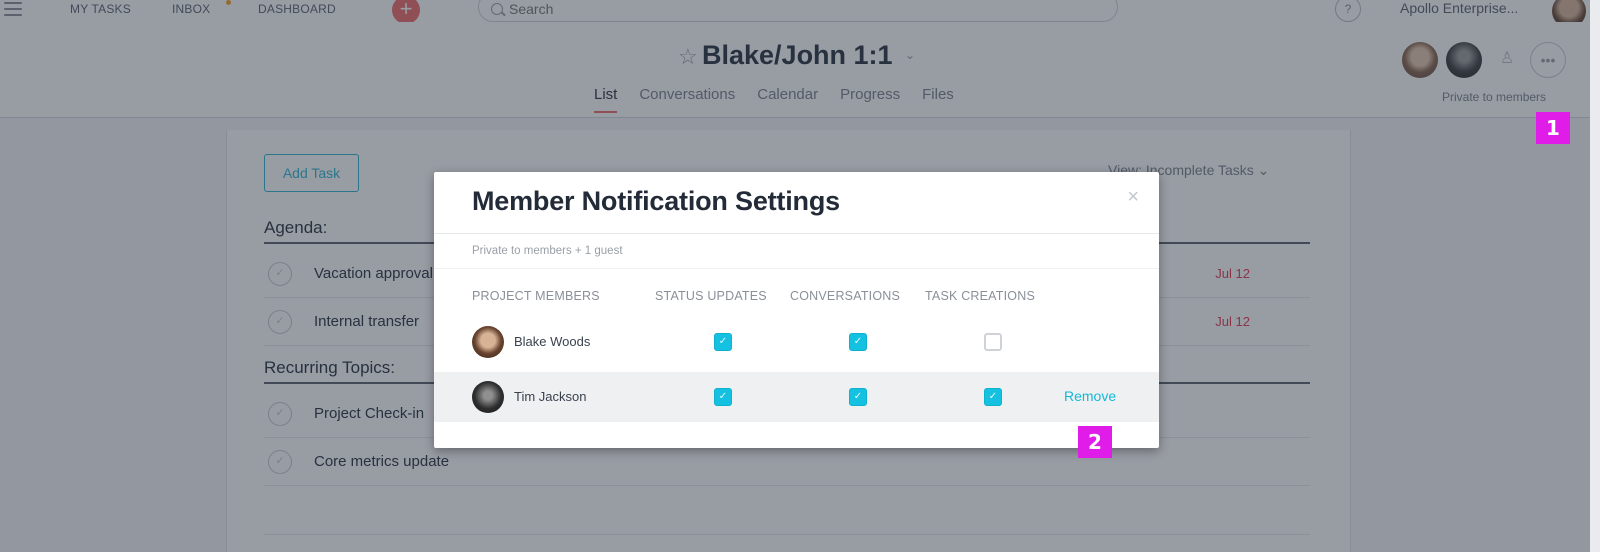  What do you see at coordinates (980, 296) in the screenshot?
I see `column-header-task-creations: TASK CREATIONS` at bounding box center [980, 296].